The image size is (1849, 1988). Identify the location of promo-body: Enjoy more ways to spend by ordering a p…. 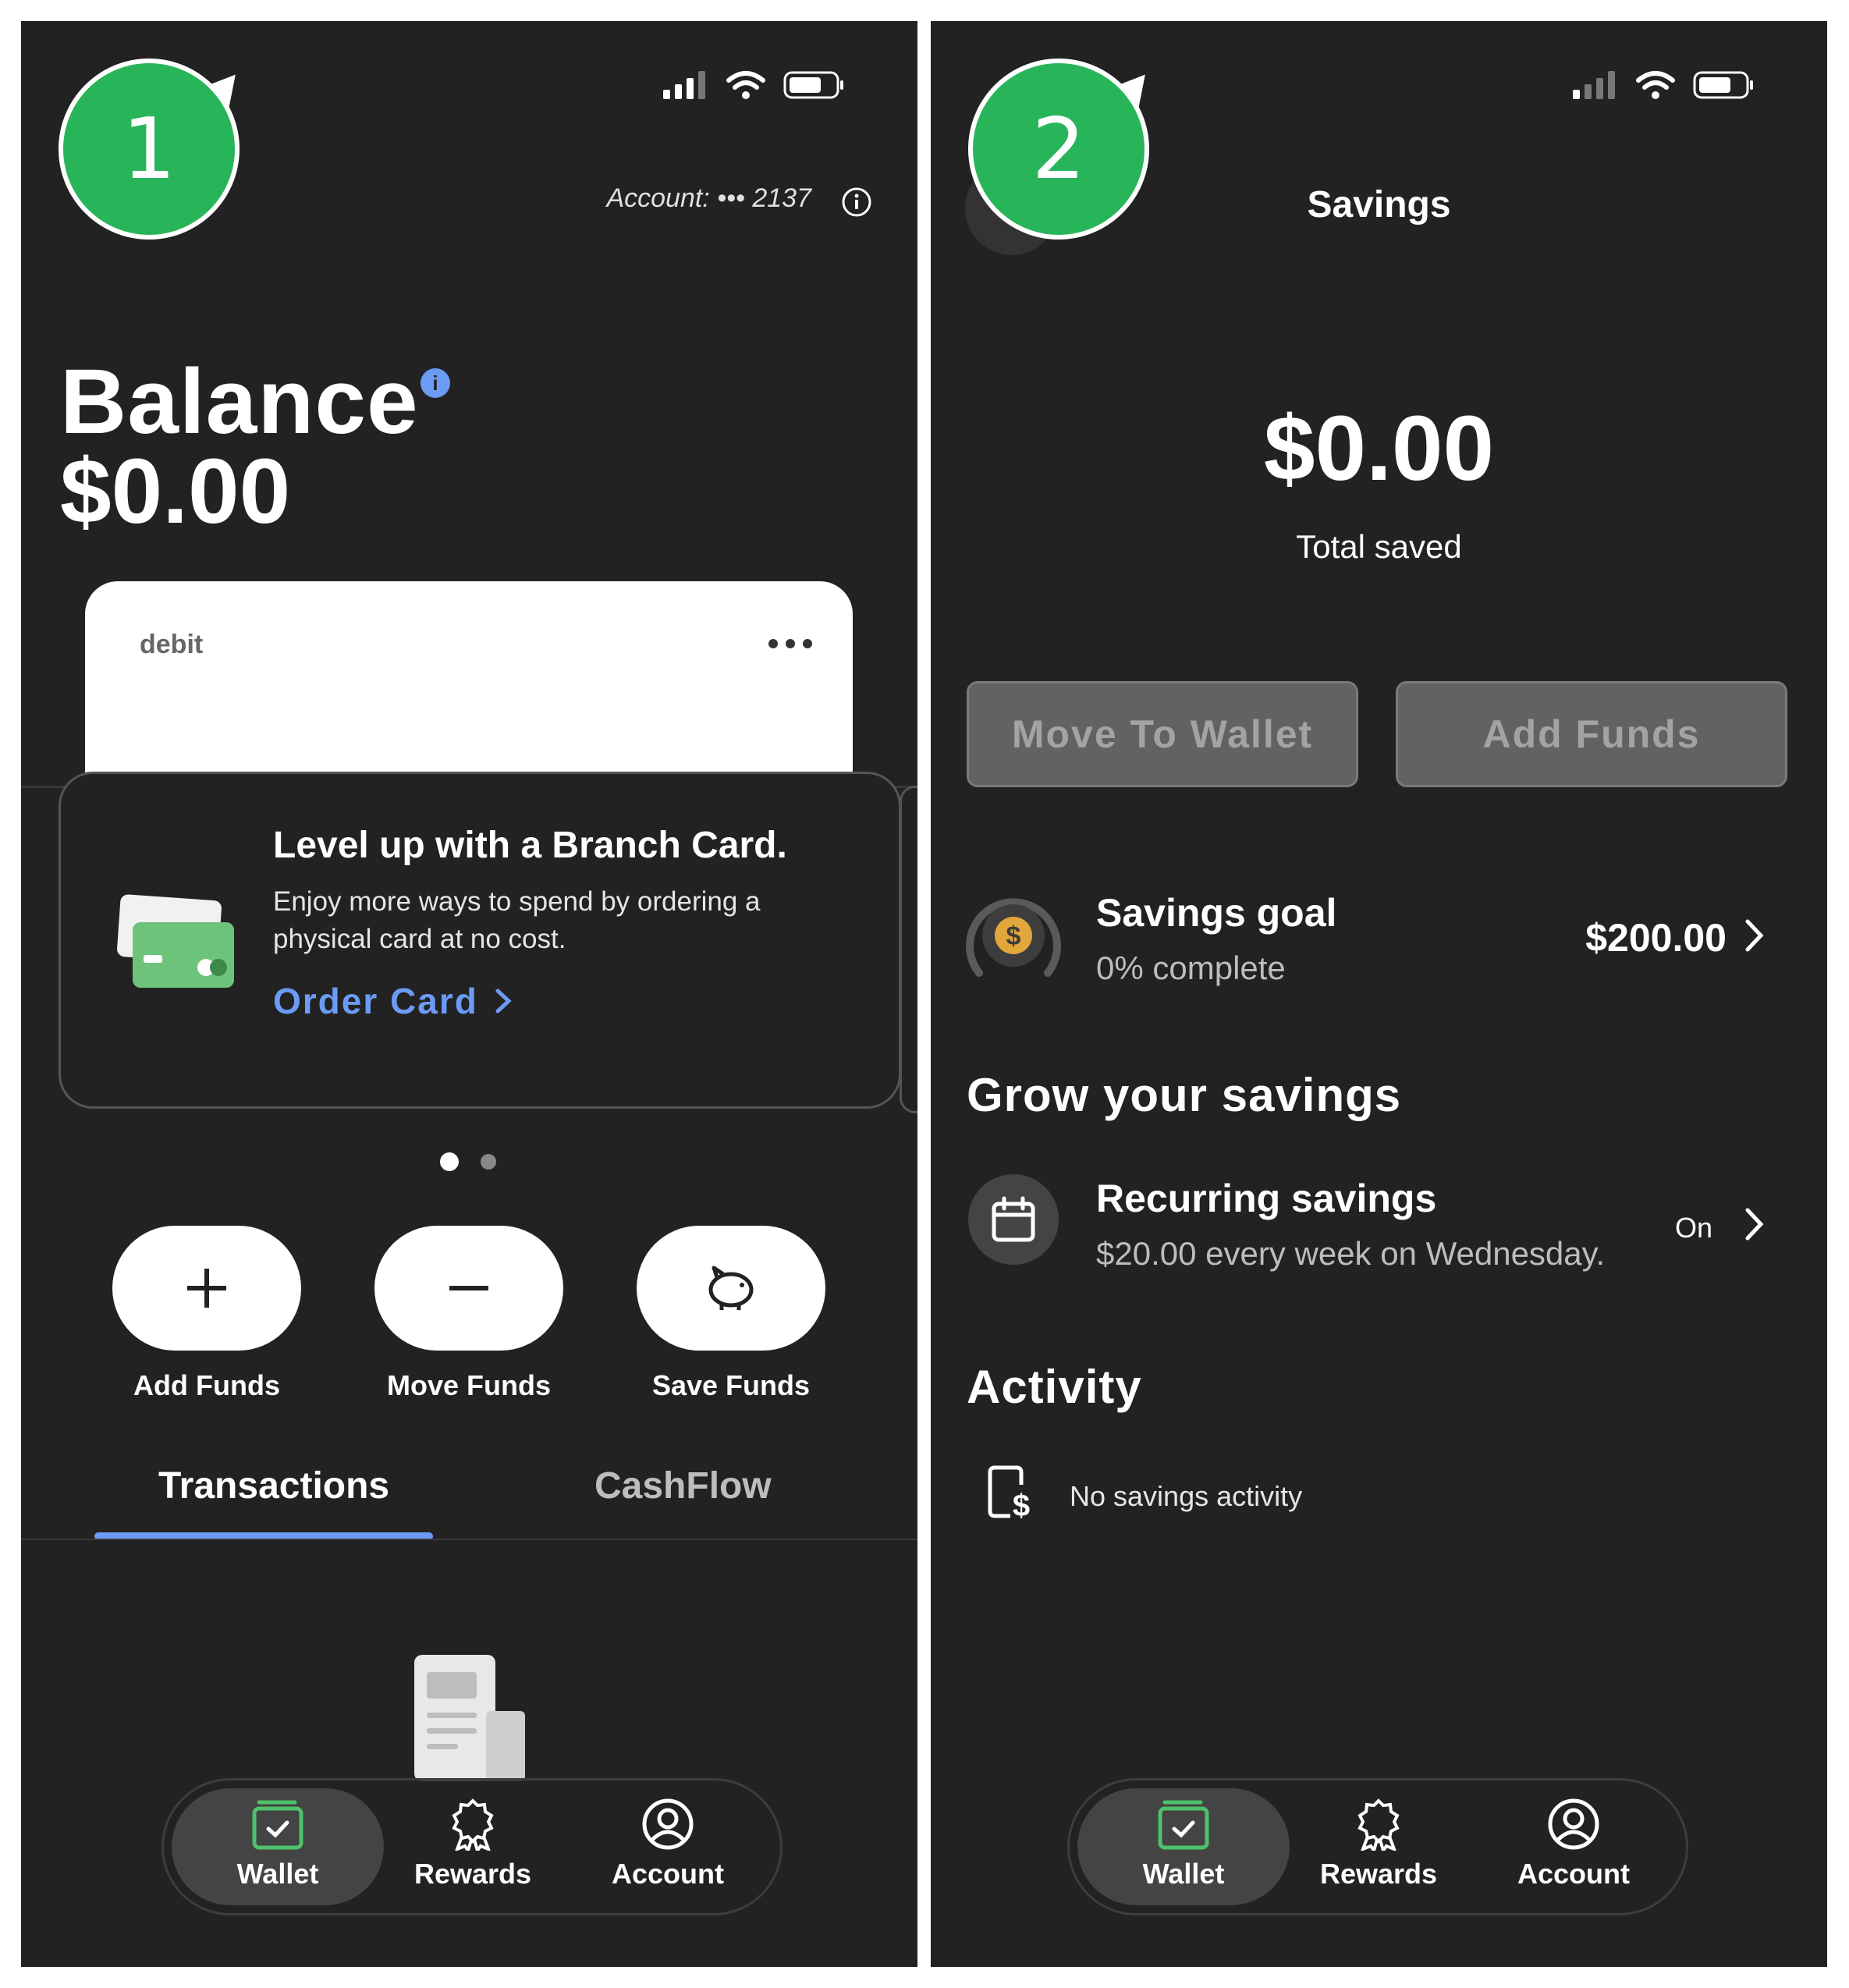
(517, 920).